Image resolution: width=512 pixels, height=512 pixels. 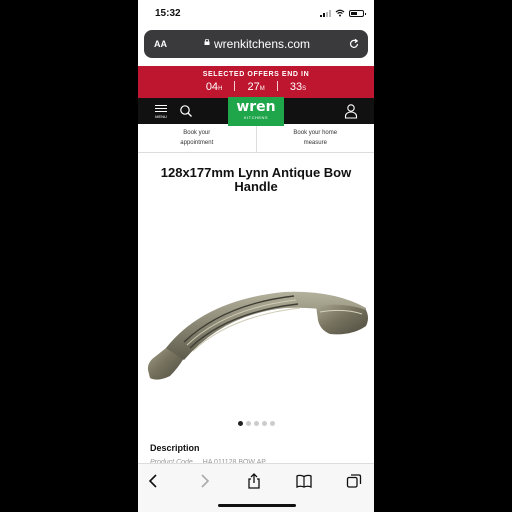 What do you see at coordinates (357, 13) in the screenshot?
I see `battery-icon` at bounding box center [357, 13].